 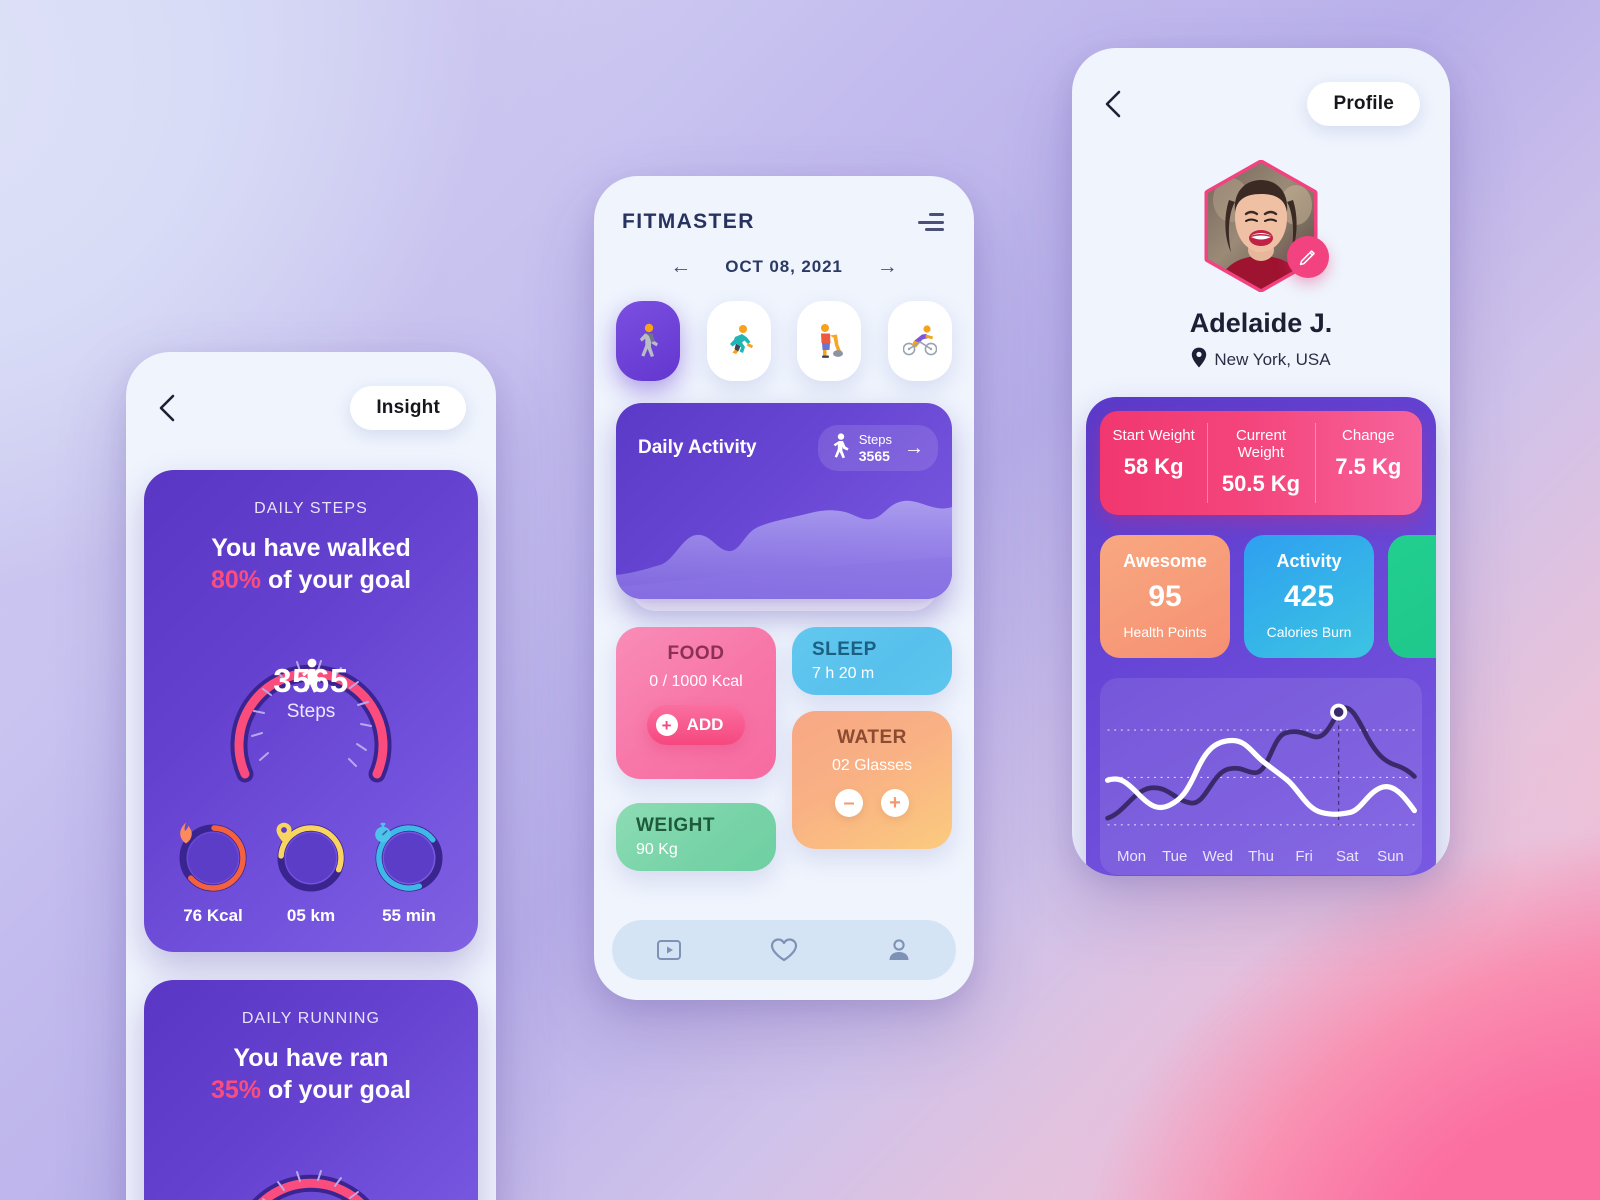 I want to click on steps-gauge: 3565 Steps, so click(x=311, y=708).